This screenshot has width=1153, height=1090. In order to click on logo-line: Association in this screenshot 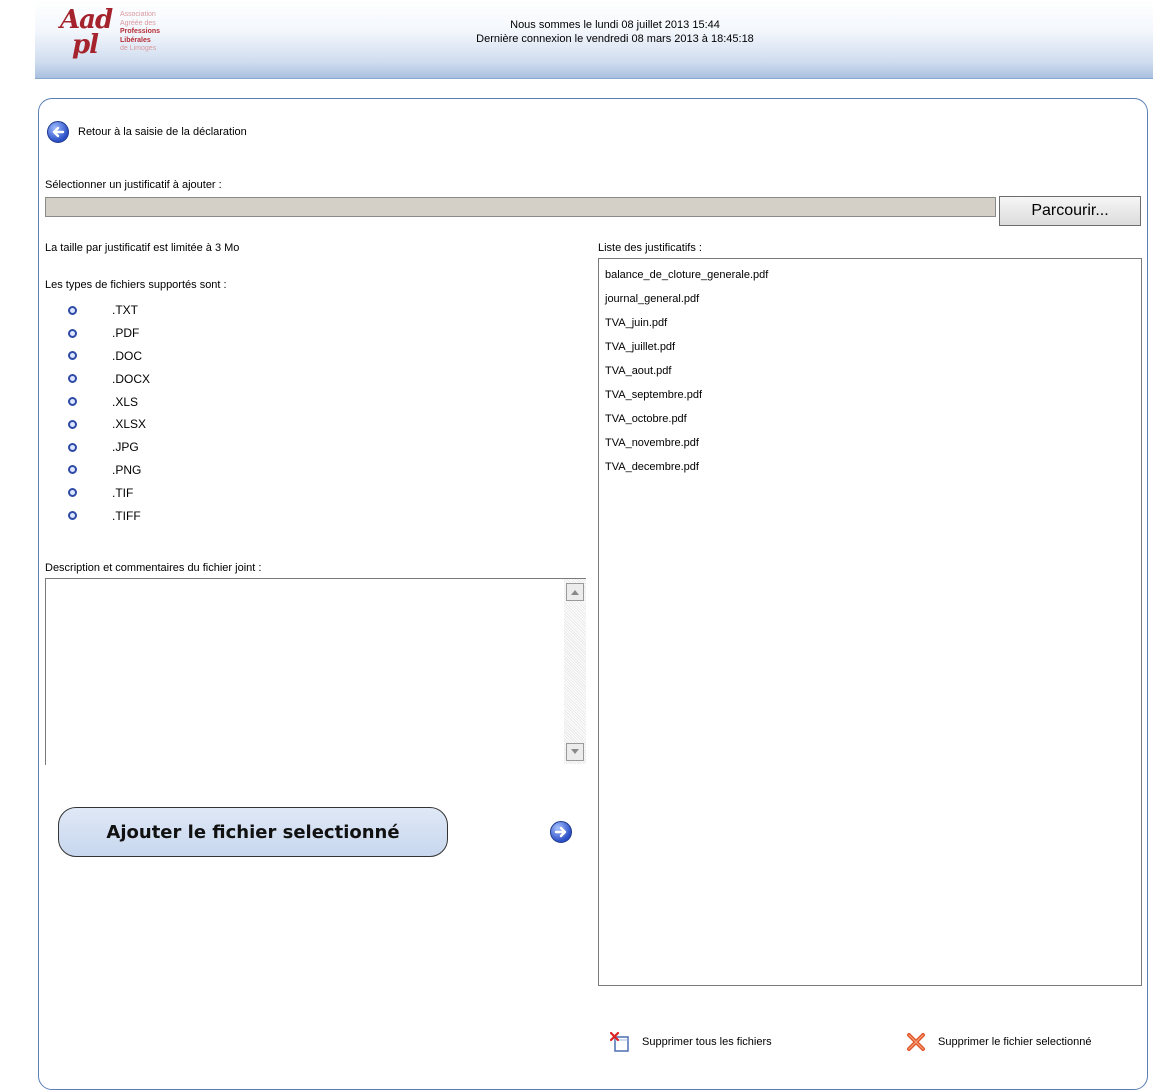, I will do `click(138, 14)`.